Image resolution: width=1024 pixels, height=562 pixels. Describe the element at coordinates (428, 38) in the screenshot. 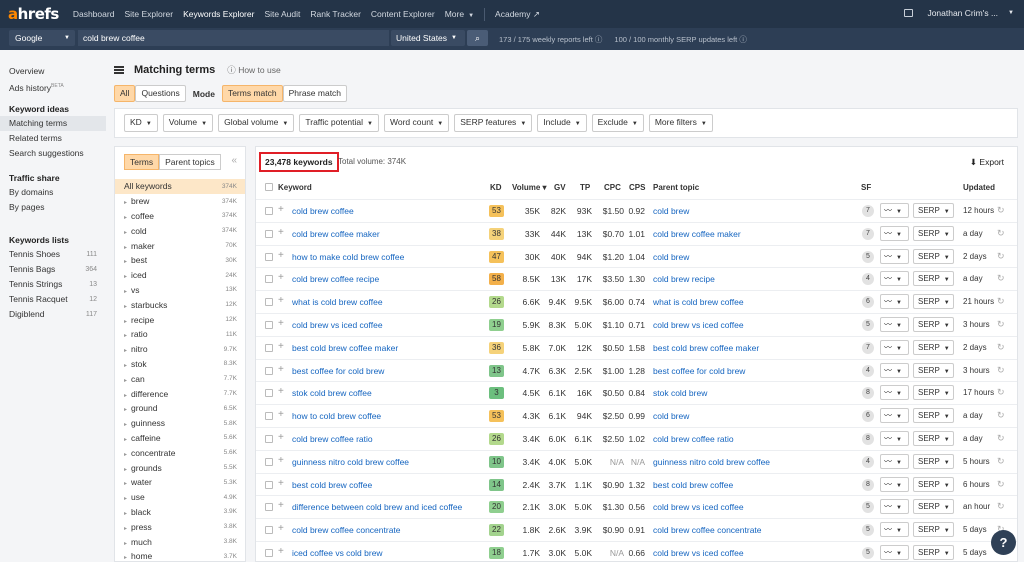

I see `country-select: United States ▼` at that location.